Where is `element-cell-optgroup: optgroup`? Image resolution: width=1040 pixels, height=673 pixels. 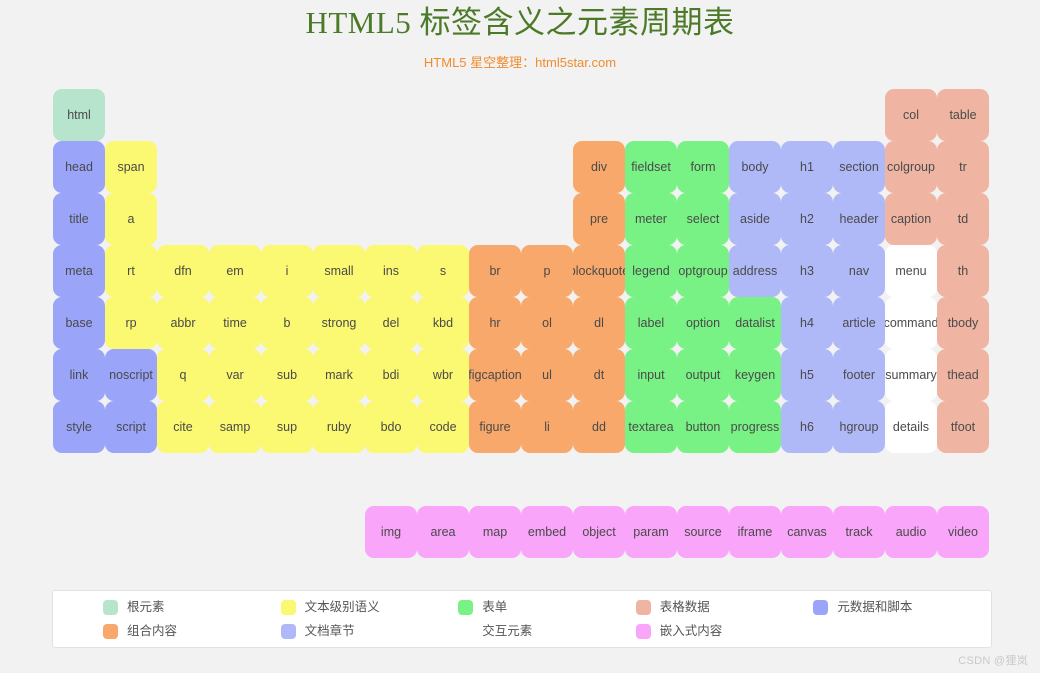
element-cell-optgroup: optgroup is located at coordinates (703, 271).